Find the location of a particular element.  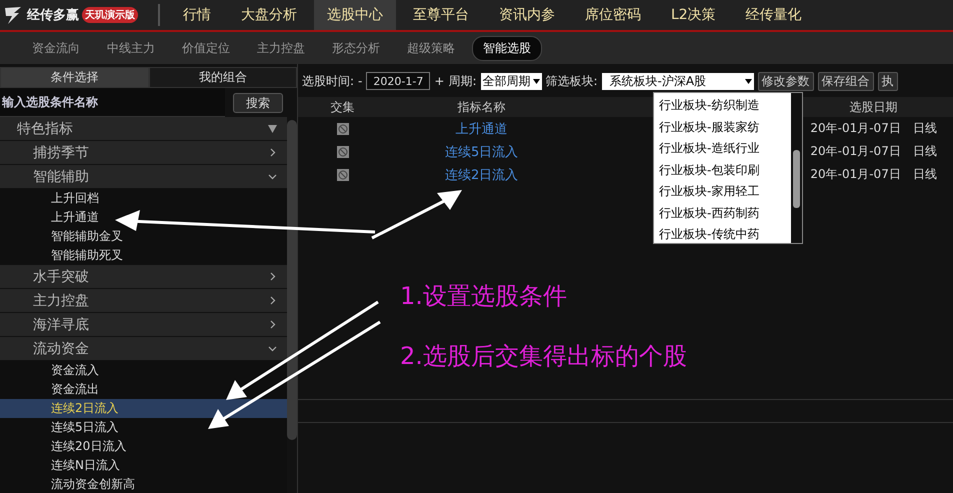

dropdown-option: 行业板块-家用轻工 is located at coordinates (722, 191).